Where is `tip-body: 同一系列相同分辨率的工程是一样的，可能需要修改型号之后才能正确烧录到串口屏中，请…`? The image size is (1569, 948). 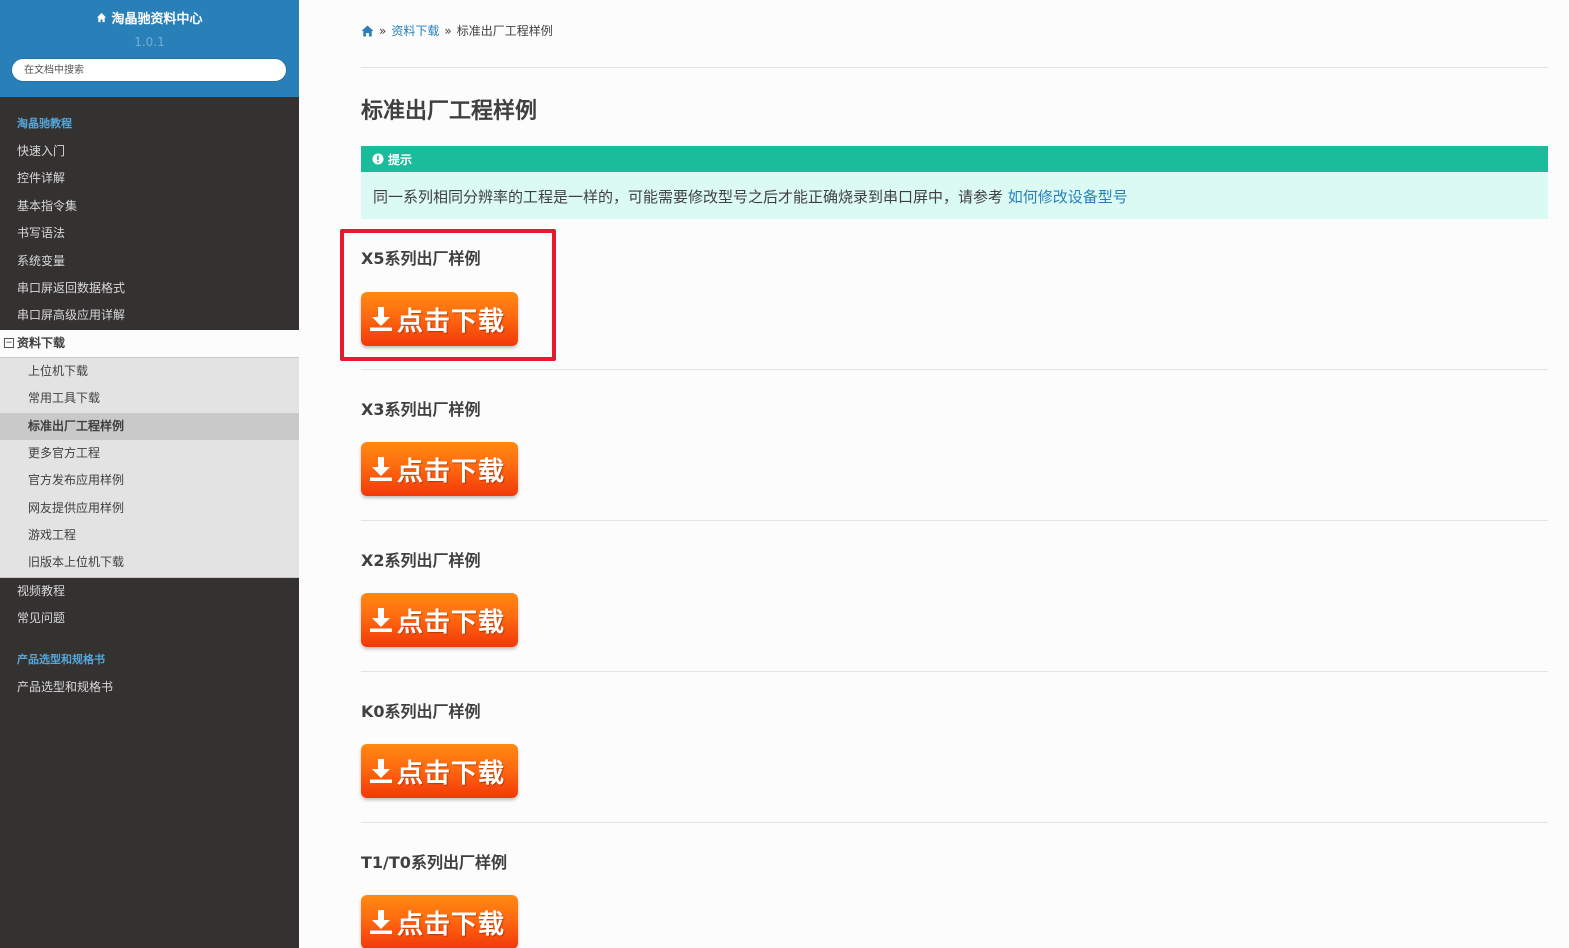 tip-body: 同一系列相同分辨率的工程是一样的，可能需要修改型号之后才能正确烧录到串口屏中，请… is located at coordinates (954, 189).